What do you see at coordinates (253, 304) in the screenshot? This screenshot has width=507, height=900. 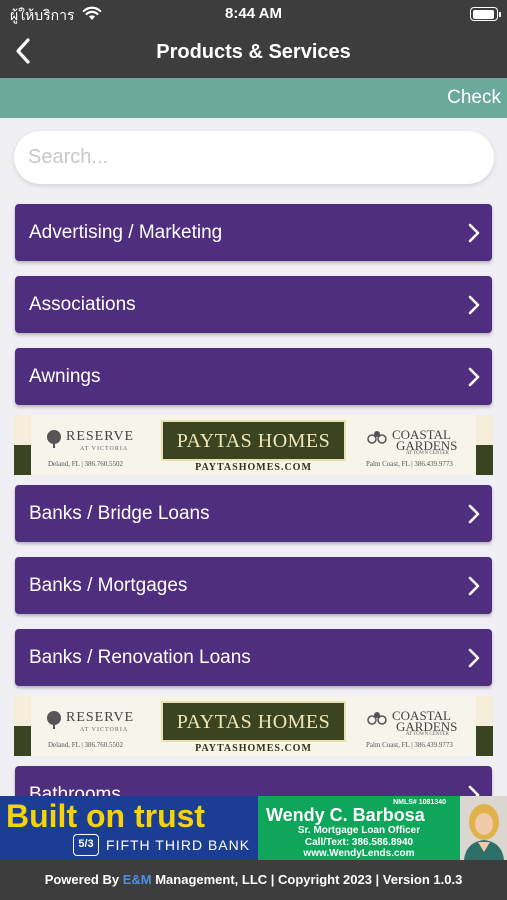 I see `list-item-associations: Associations` at bounding box center [253, 304].